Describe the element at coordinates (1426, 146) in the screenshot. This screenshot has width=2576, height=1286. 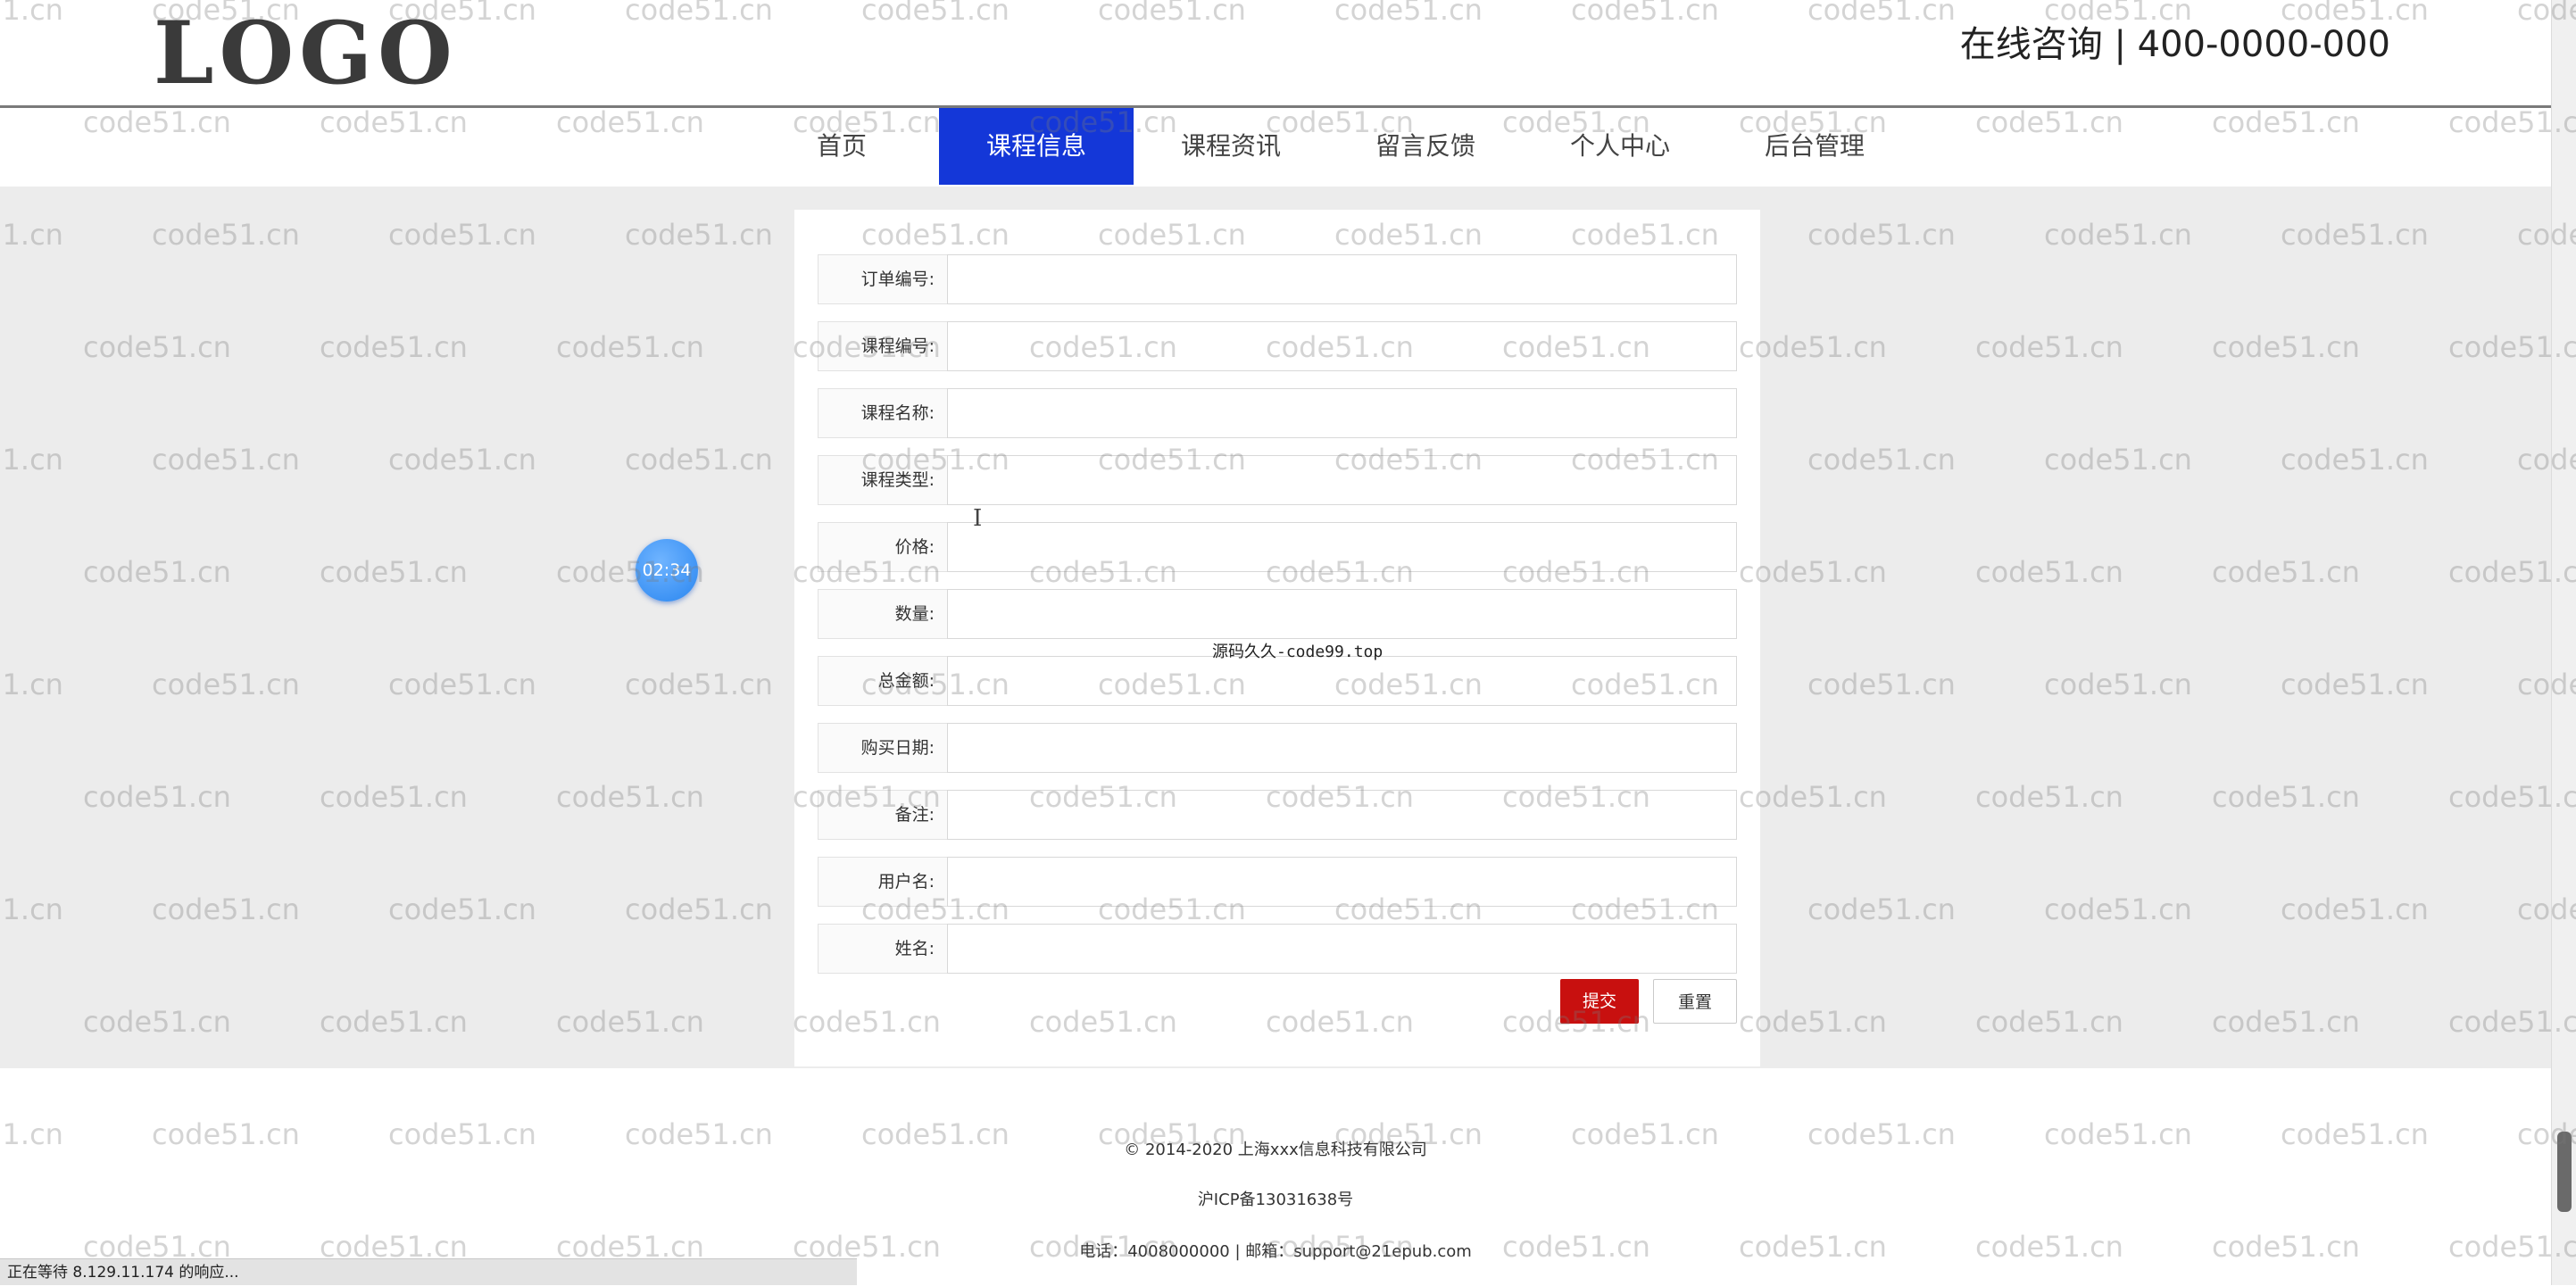
I see `nav-item-feedback: 留言反馈` at that location.